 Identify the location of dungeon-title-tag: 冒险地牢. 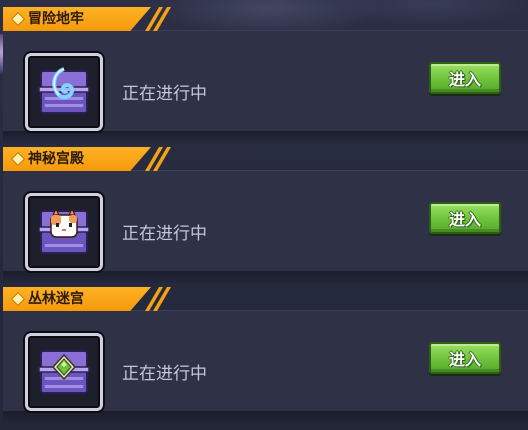
(87, 19).